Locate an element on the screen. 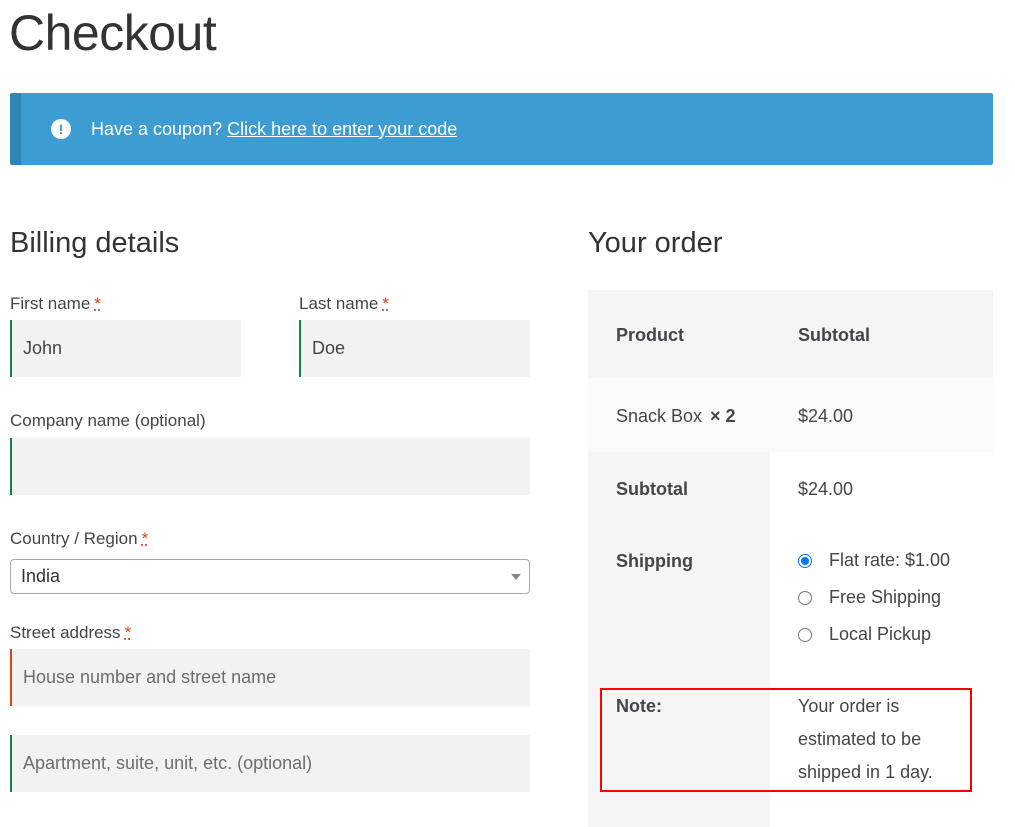 This screenshot has height=827, width=1015. shipping-option-local-pickup: Local Pickup is located at coordinates (864, 634).